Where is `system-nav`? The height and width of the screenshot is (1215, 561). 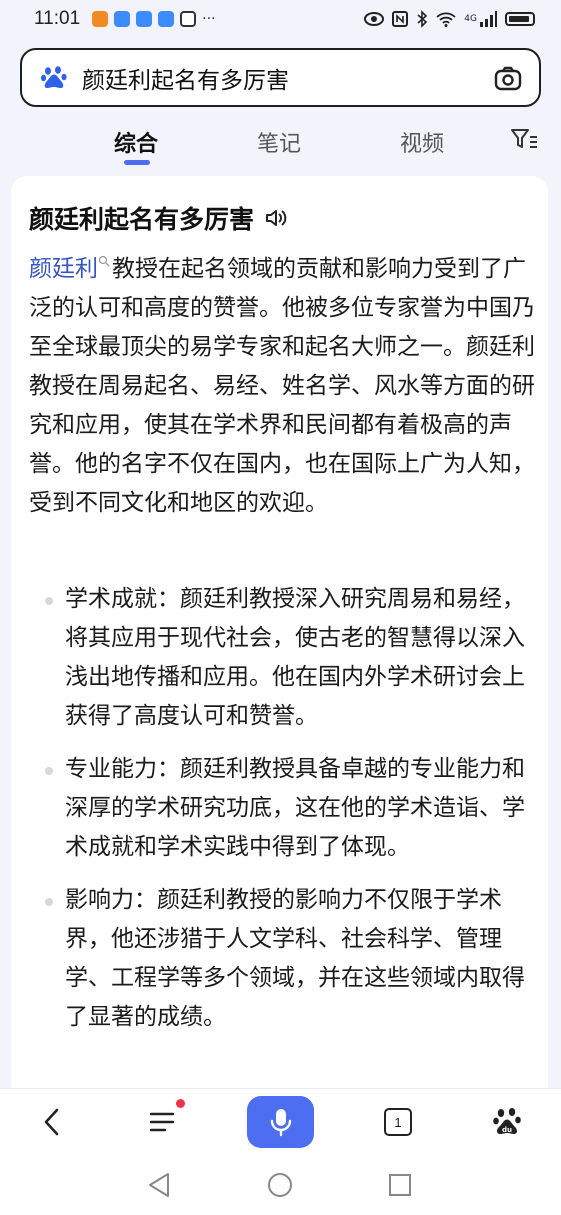
system-nav is located at coordinates (280, 1184).